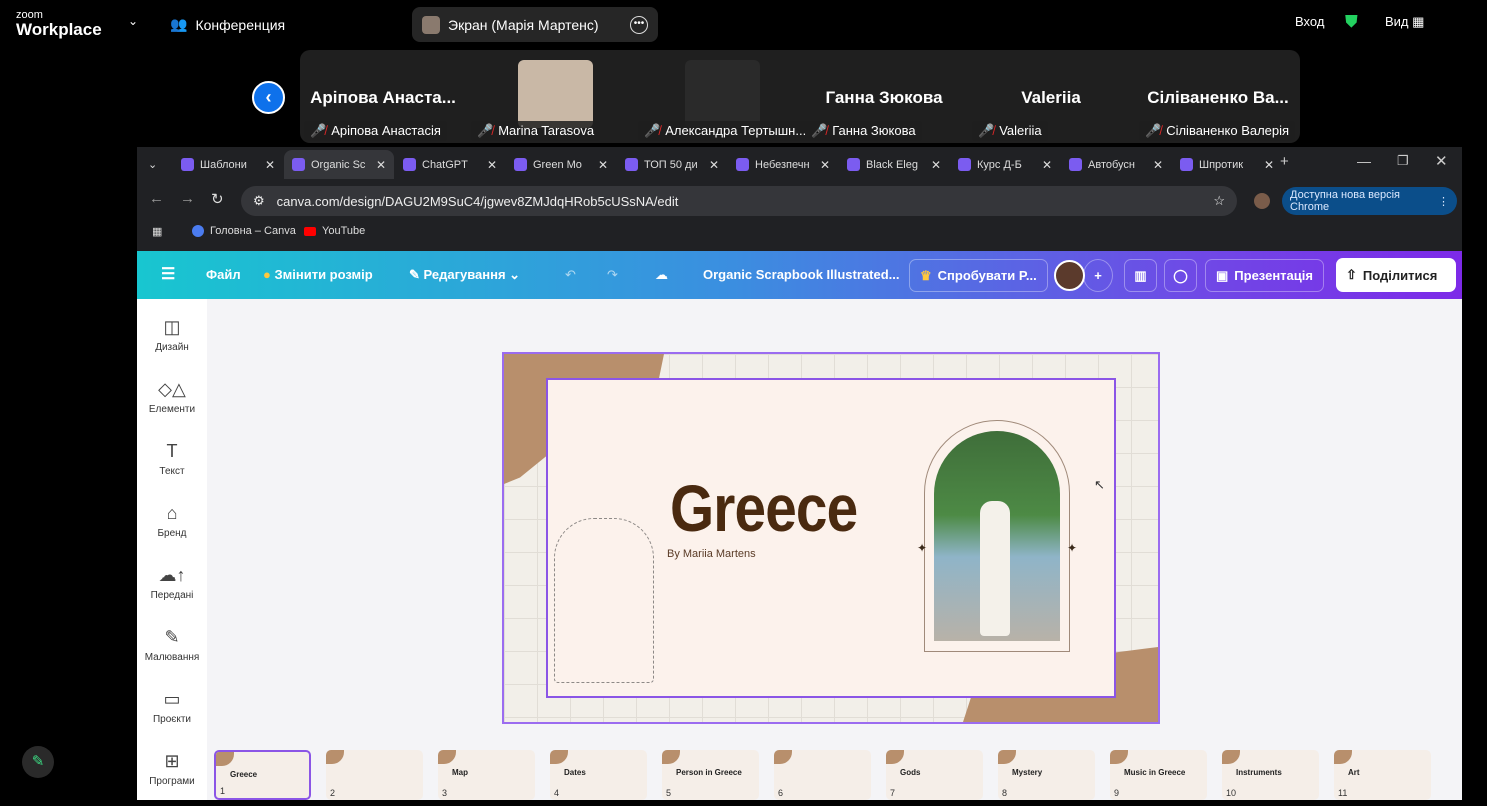 The height and width of the screenshot is (806, 1487). What do you see at coordinates (783, 164) in the screenshot?
I see `browser-tab: Небезпечн ✕` at bounding box center [783, 164].